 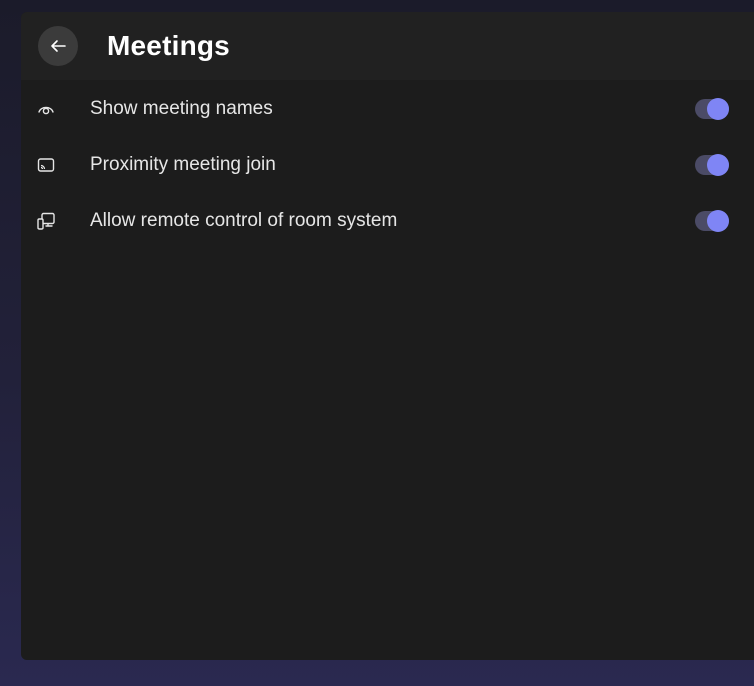 I want to click on arrow-left-icon, so click(x=58, y=46).